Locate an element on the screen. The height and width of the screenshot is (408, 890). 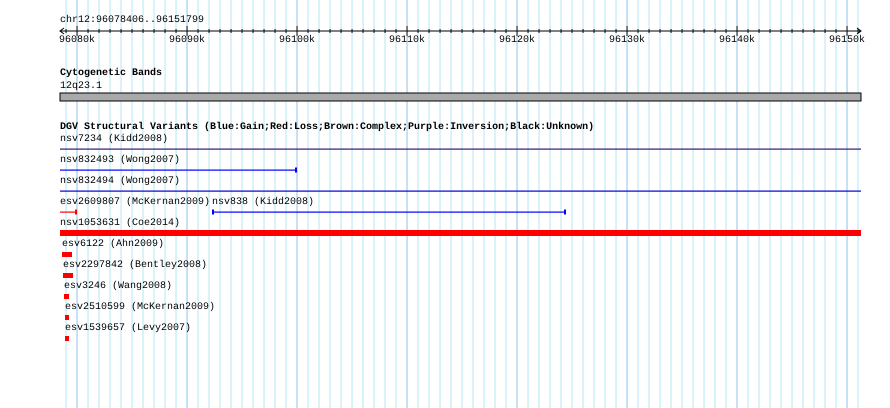
band-label: 12q23.1 is located at coordinates (81, 87).